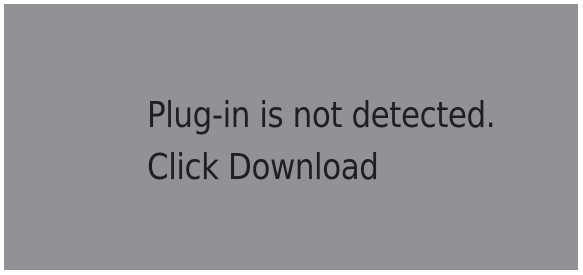  I want to click on plugin-not-detected-text: Plug-in is not detected., so click(321, 115).